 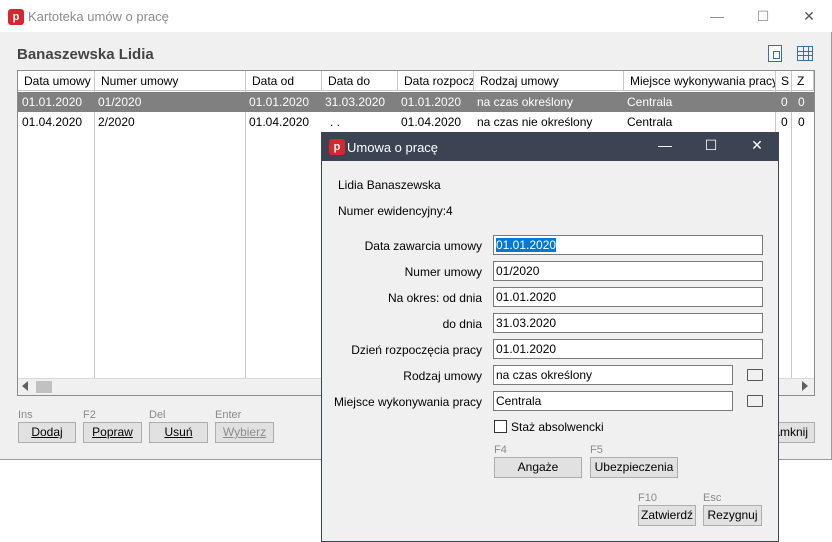 I want to click on table-cell: na czas określony, so click(x=525, y=102).